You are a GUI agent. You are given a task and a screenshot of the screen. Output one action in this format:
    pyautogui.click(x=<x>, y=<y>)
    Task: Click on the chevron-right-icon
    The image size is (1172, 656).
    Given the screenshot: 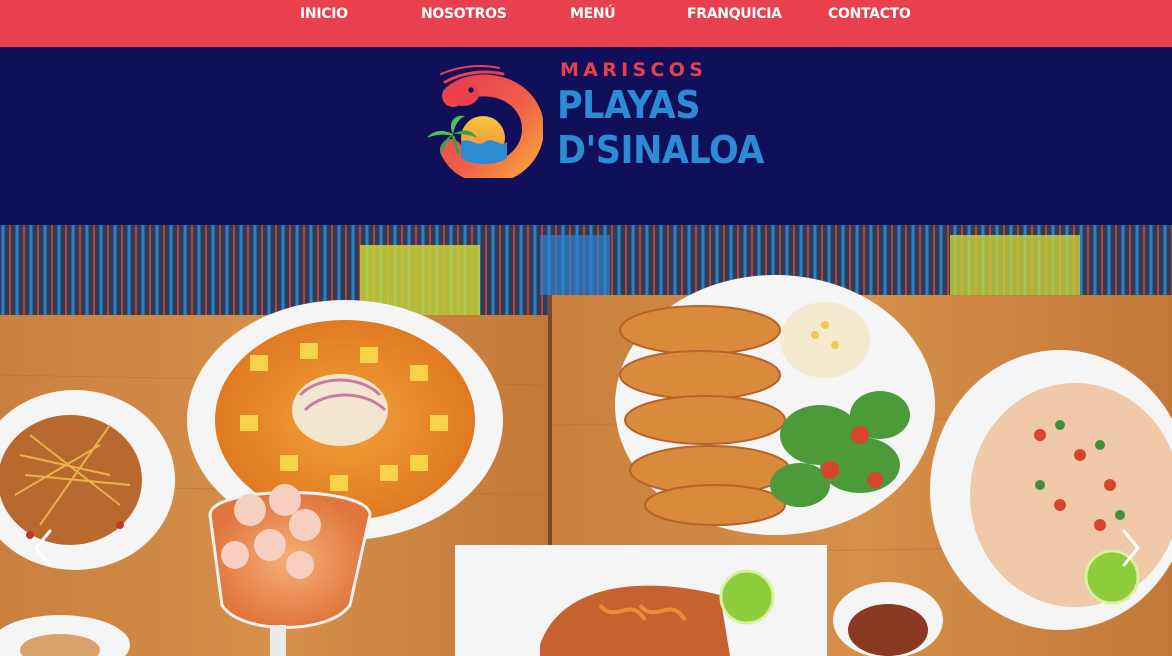 What is the action you would take?
    pyautogui.click(x=1131, y=548)
    